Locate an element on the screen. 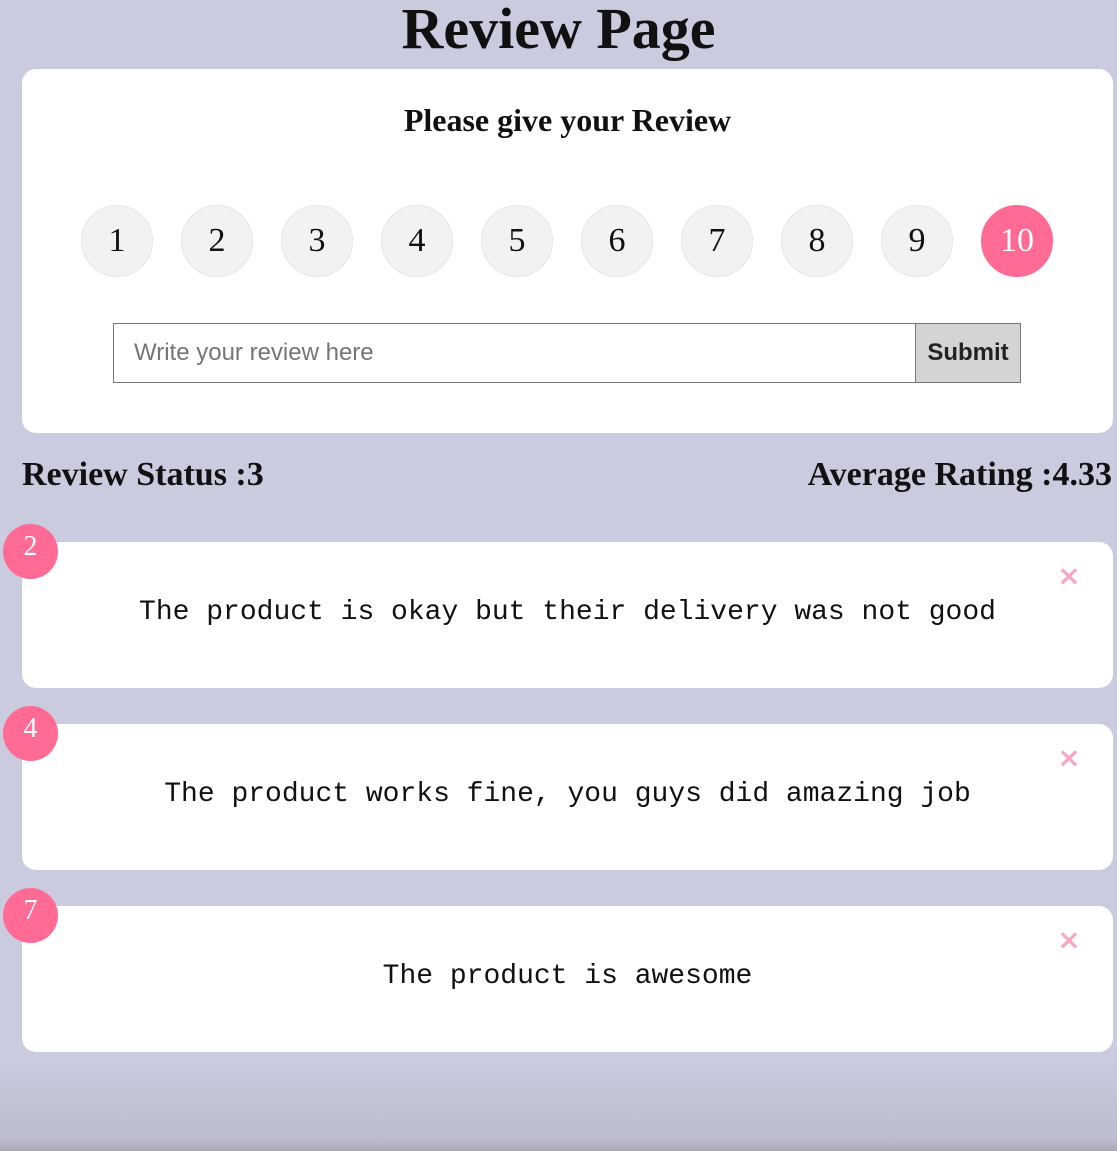 The image size is (1117, 1151). review-rating-badge: 2 is located at coordinates (30, 551).